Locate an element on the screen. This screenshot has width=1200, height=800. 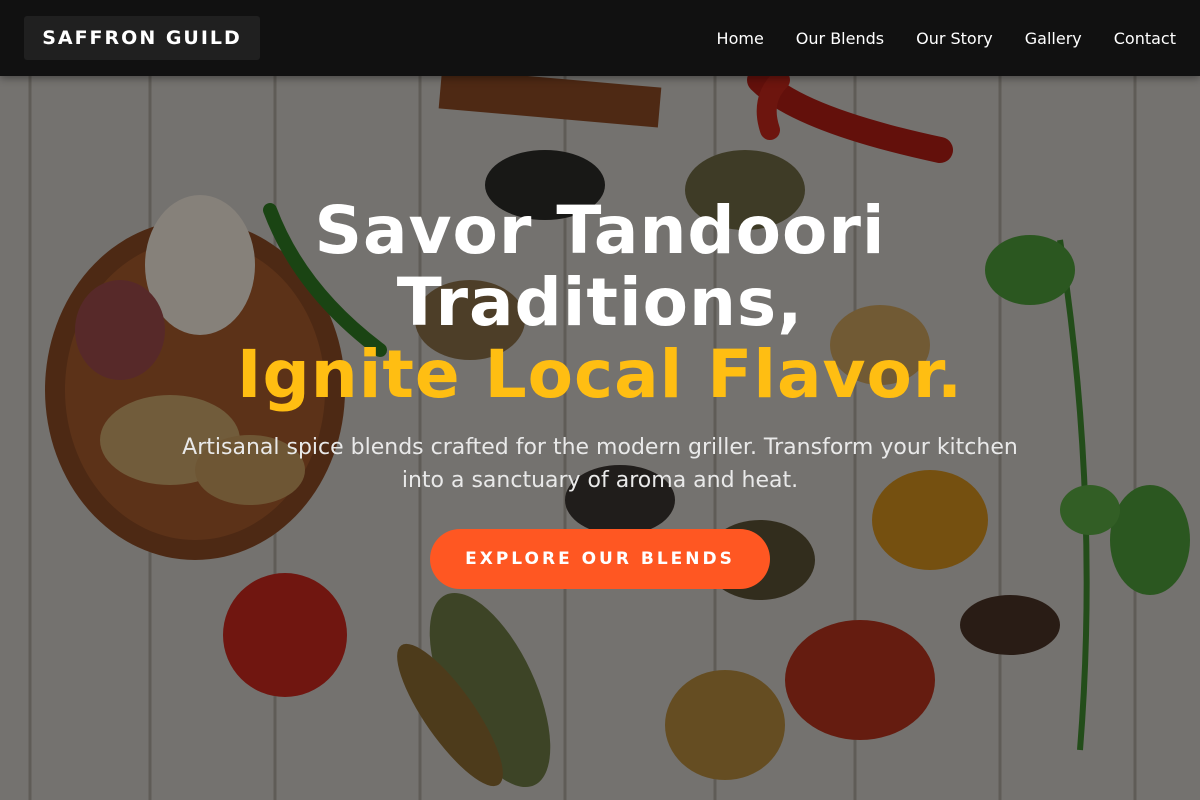
nav-link-our-story: Our Story is located at coordinates (954, 38).